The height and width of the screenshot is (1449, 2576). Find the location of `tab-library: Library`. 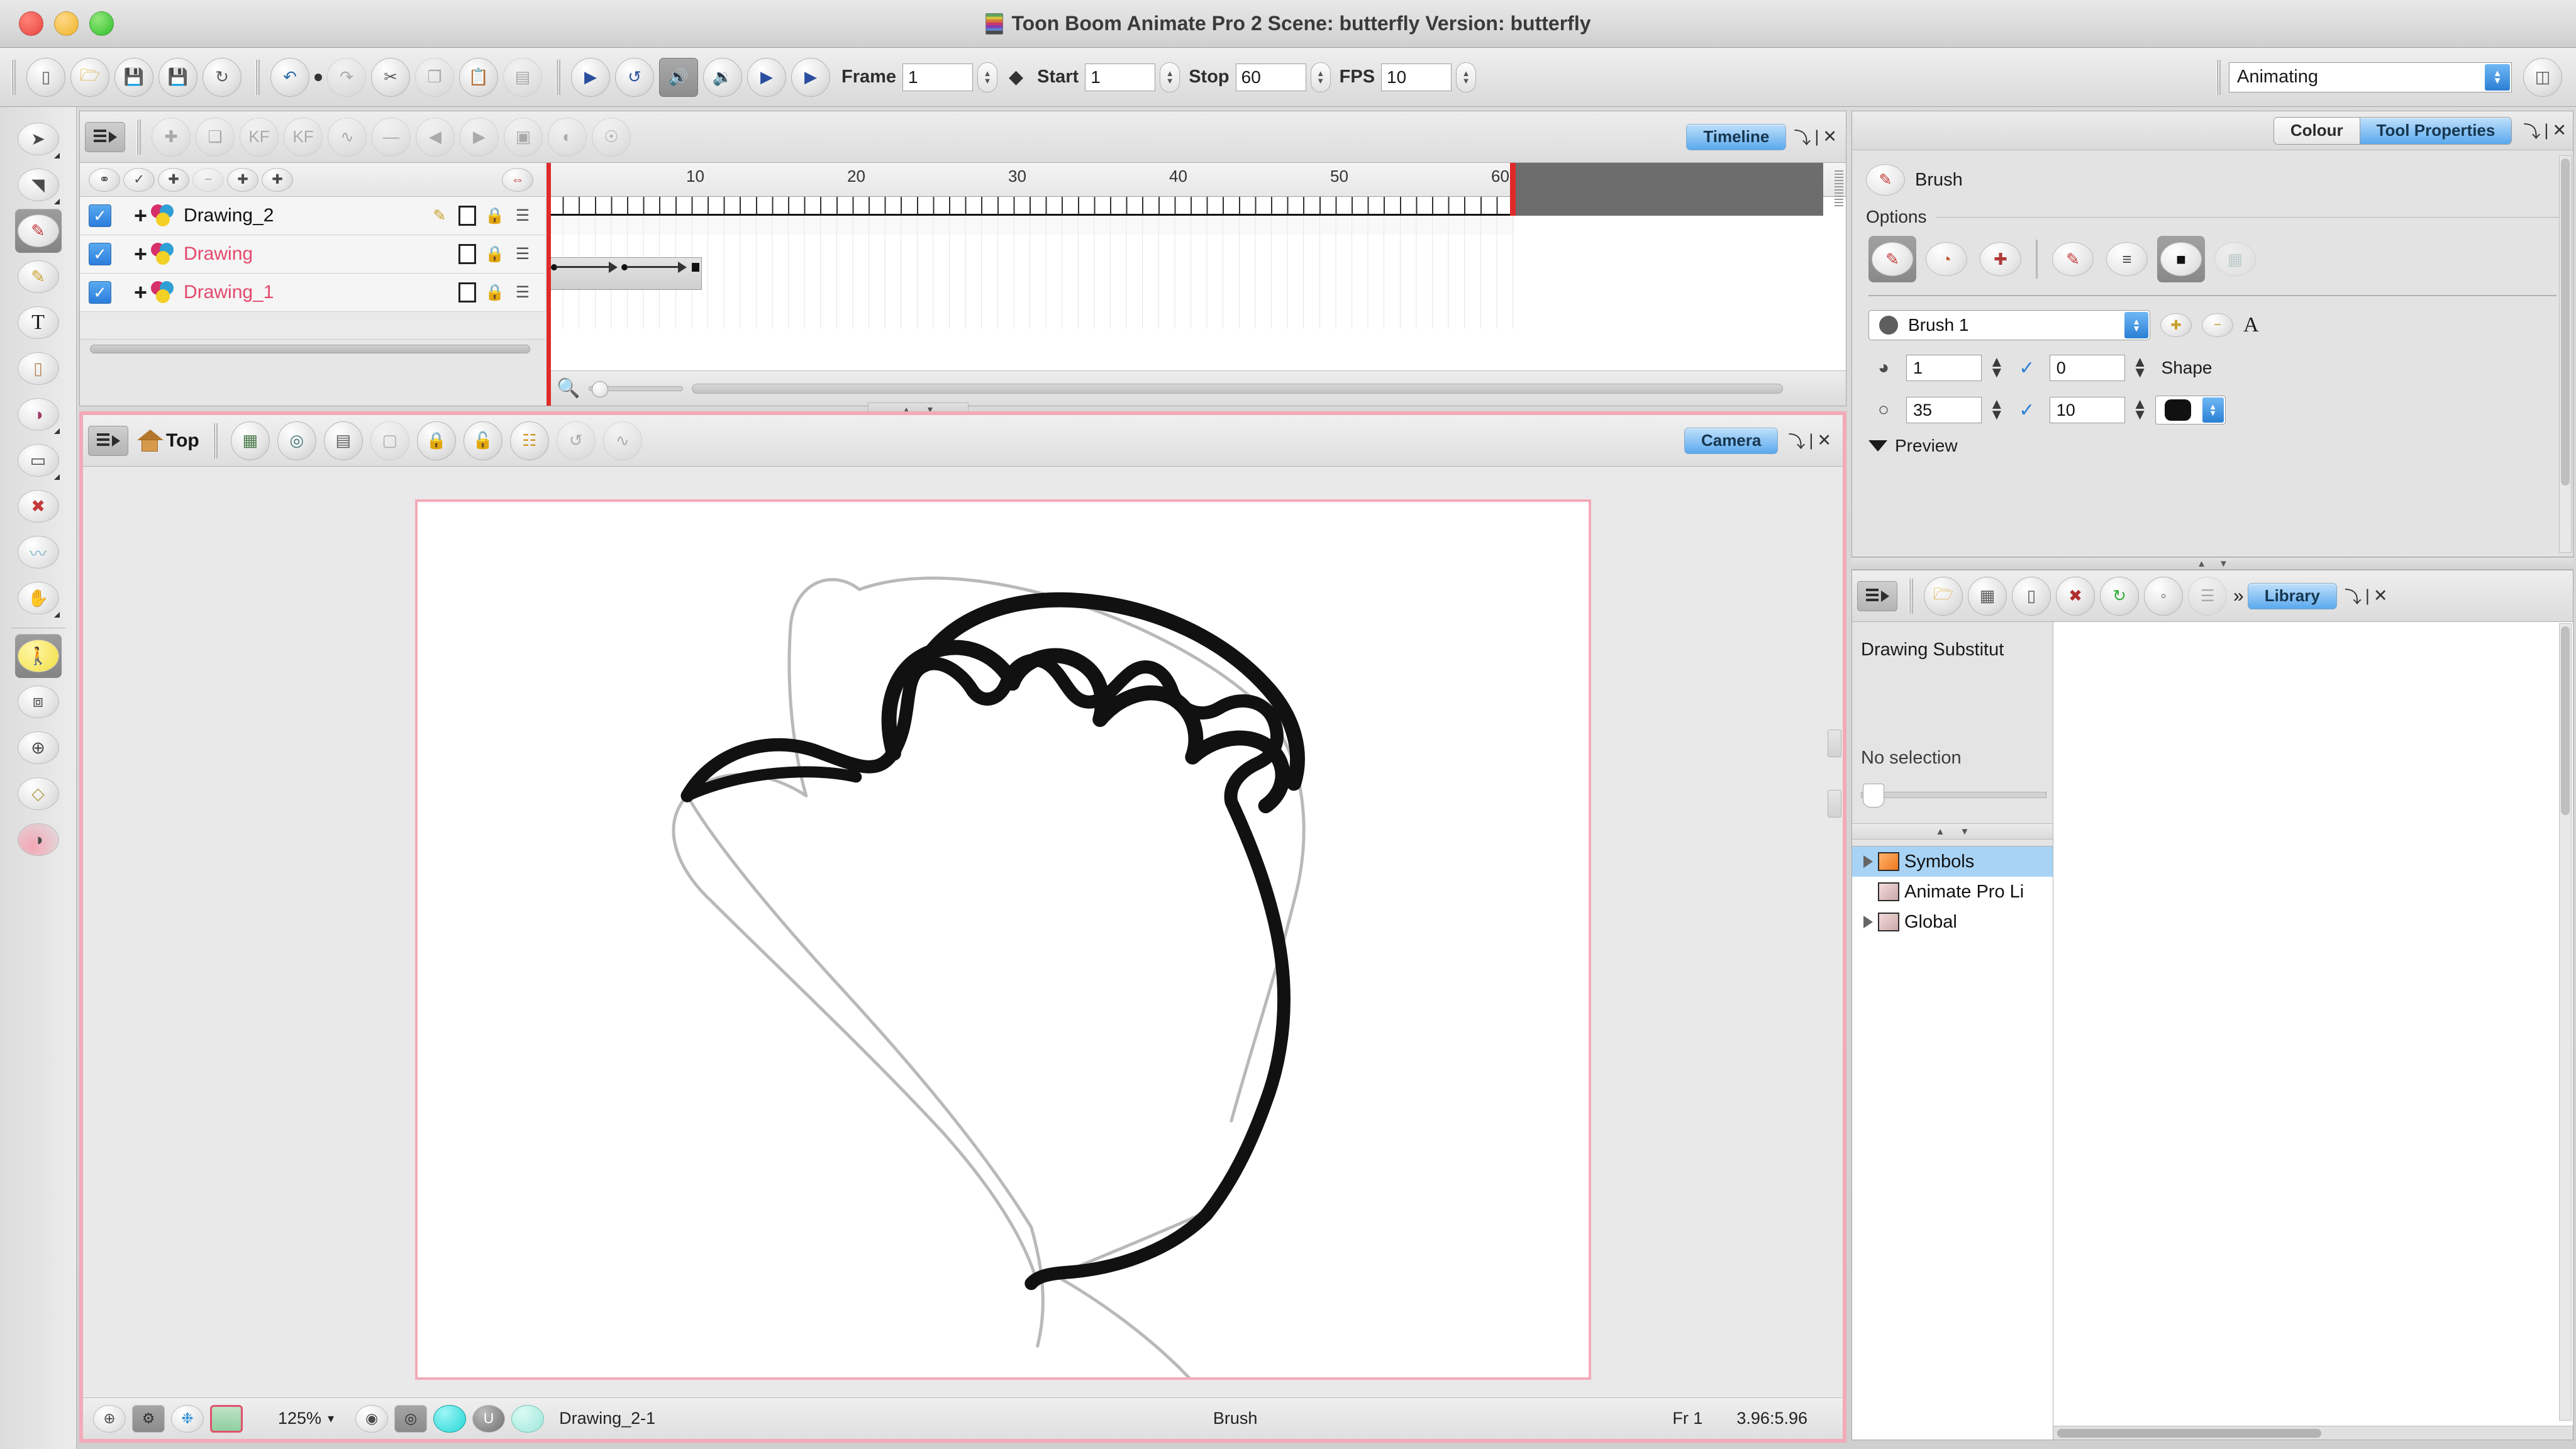

tab-library: Library is located at coordinates (2292, 595).